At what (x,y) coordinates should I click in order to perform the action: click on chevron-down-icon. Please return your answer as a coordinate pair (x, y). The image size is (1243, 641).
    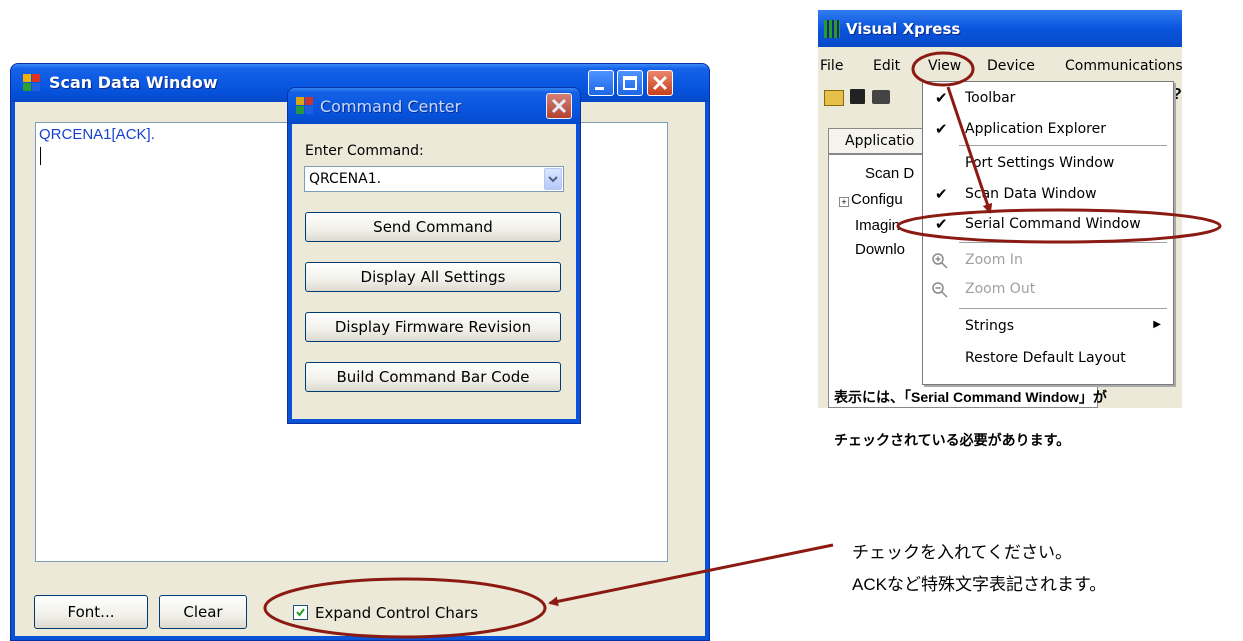
    Looking at the image, I should click on (553, 179).